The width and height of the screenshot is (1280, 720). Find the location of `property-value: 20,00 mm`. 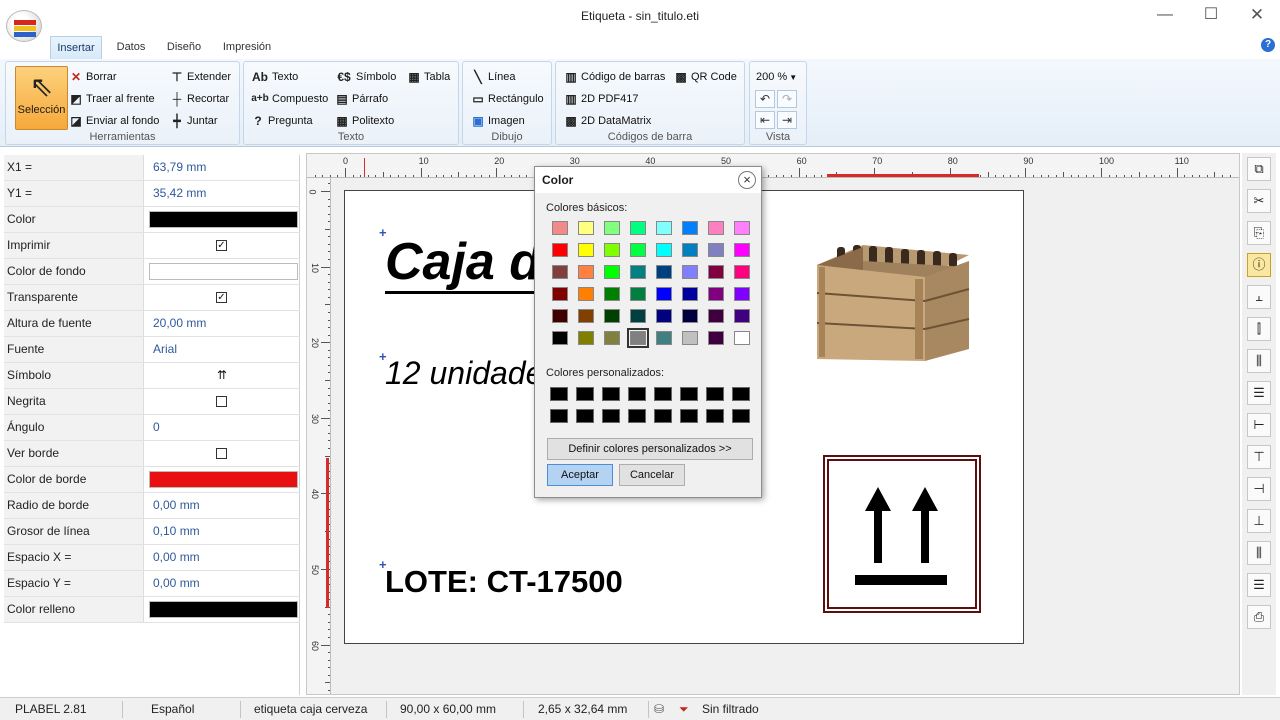

property-value: 20,00 mm is located at coordinates (224, 323).